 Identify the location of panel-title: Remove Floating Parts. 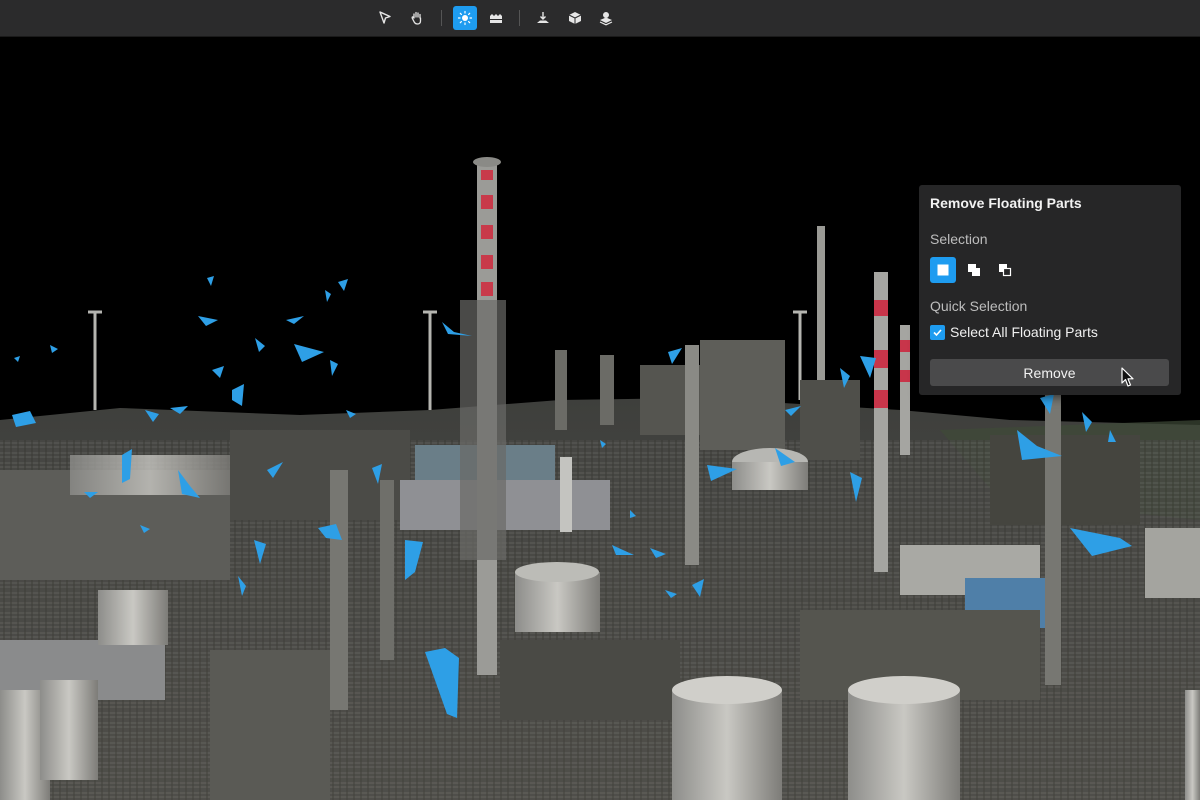
(1006, 203).